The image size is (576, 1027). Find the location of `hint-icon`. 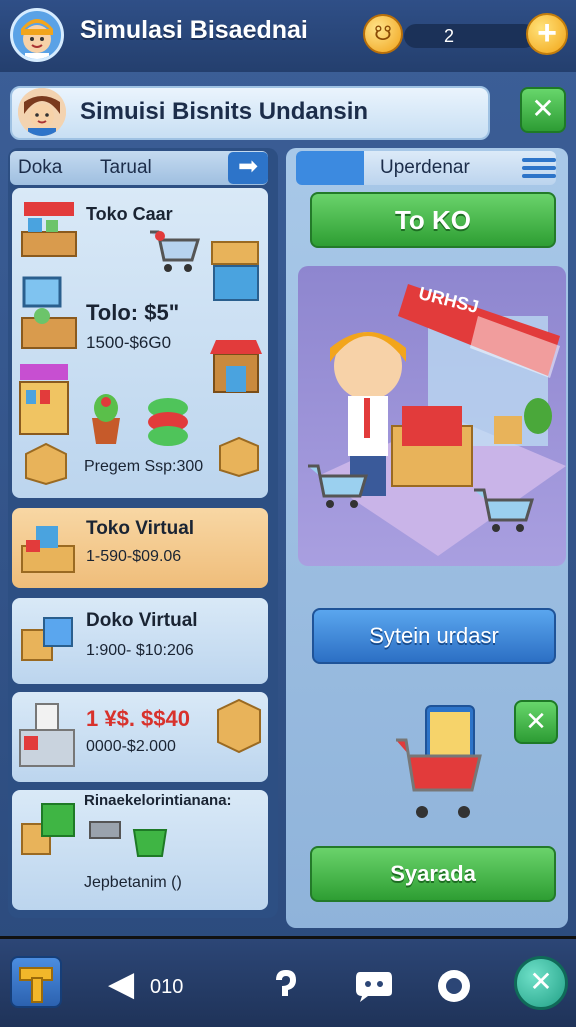

hint-icon is located at coordinates (286, 986).